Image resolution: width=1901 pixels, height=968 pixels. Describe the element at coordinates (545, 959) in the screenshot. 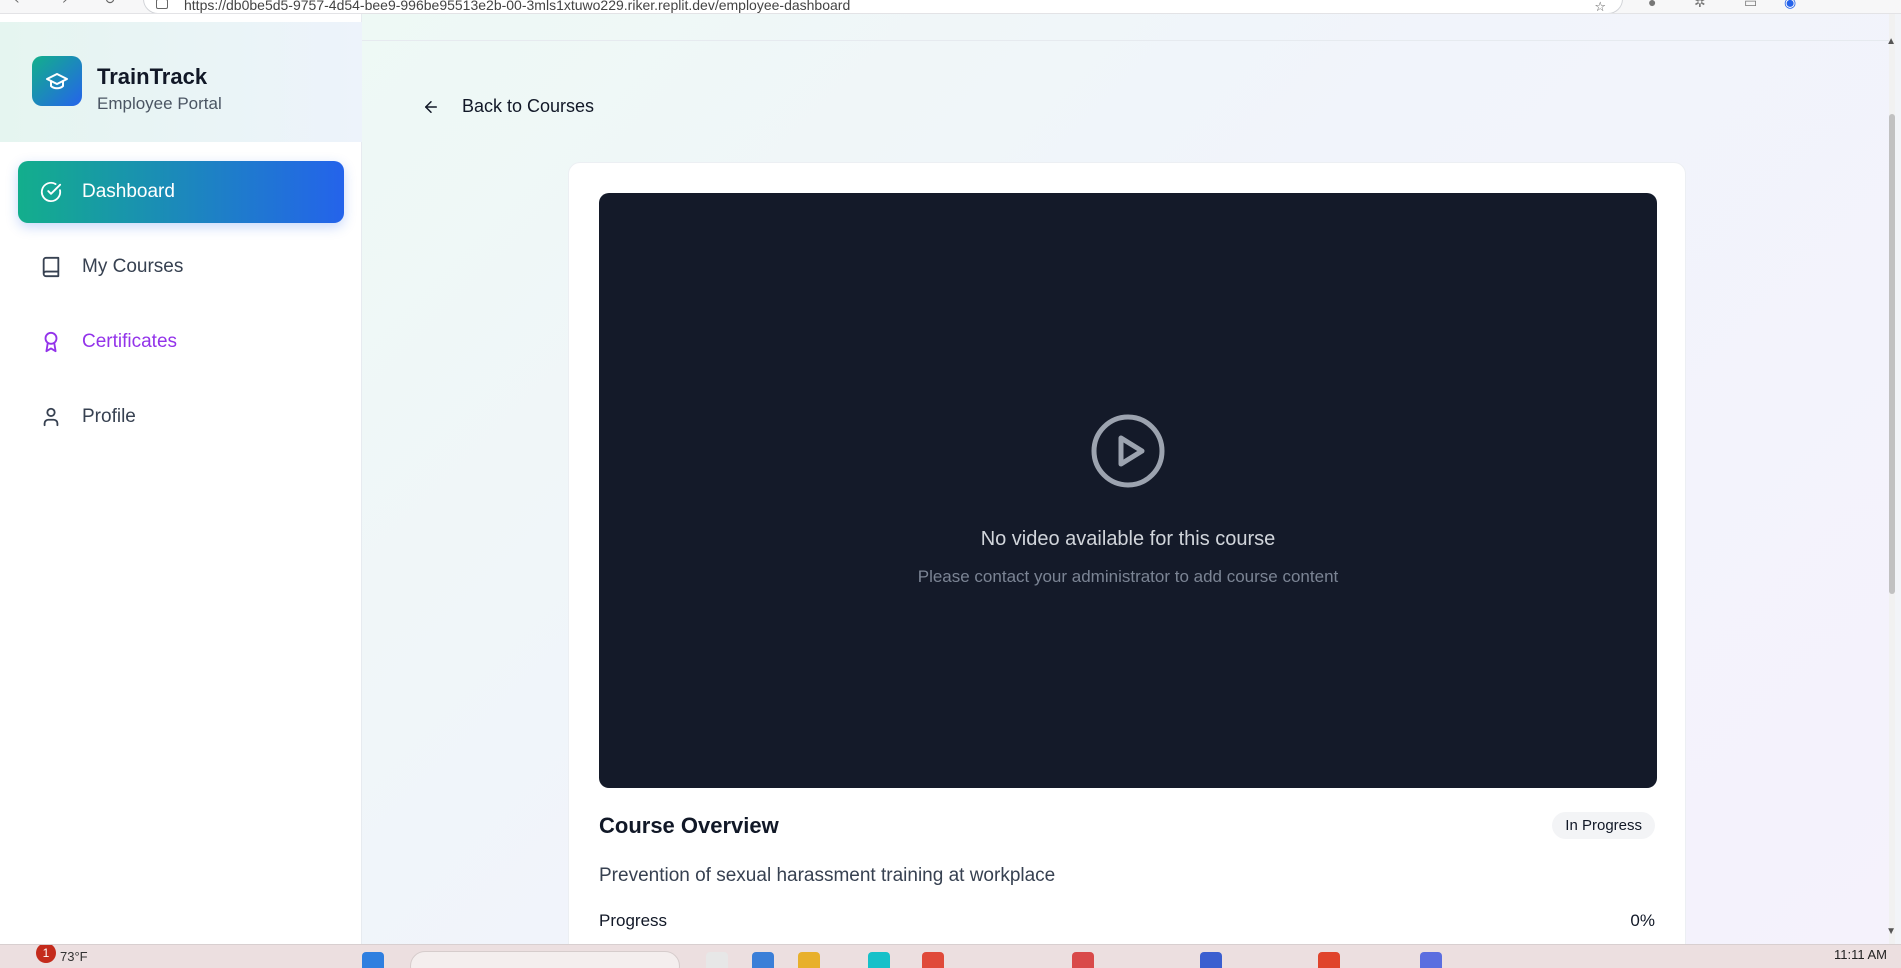

I see `taskbar-search` at that location.